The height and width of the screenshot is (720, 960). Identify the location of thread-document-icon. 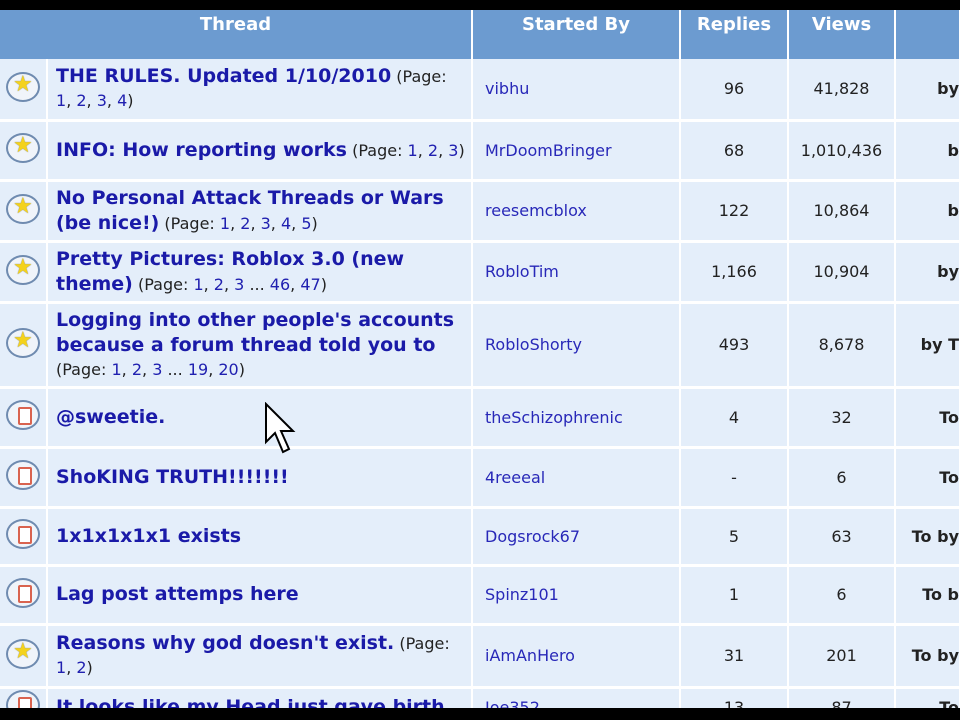
(23, 592).